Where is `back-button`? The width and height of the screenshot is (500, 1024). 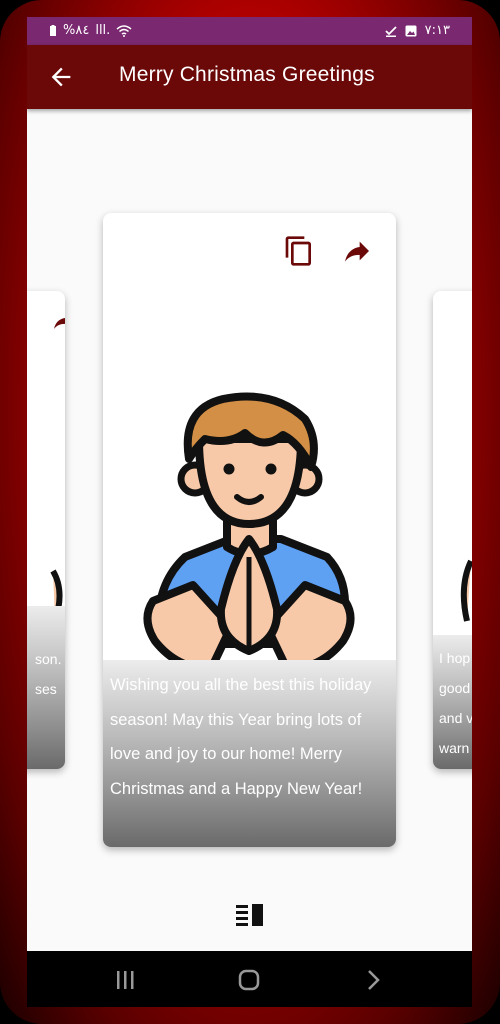
back-button is located at coordinates (61, 77).